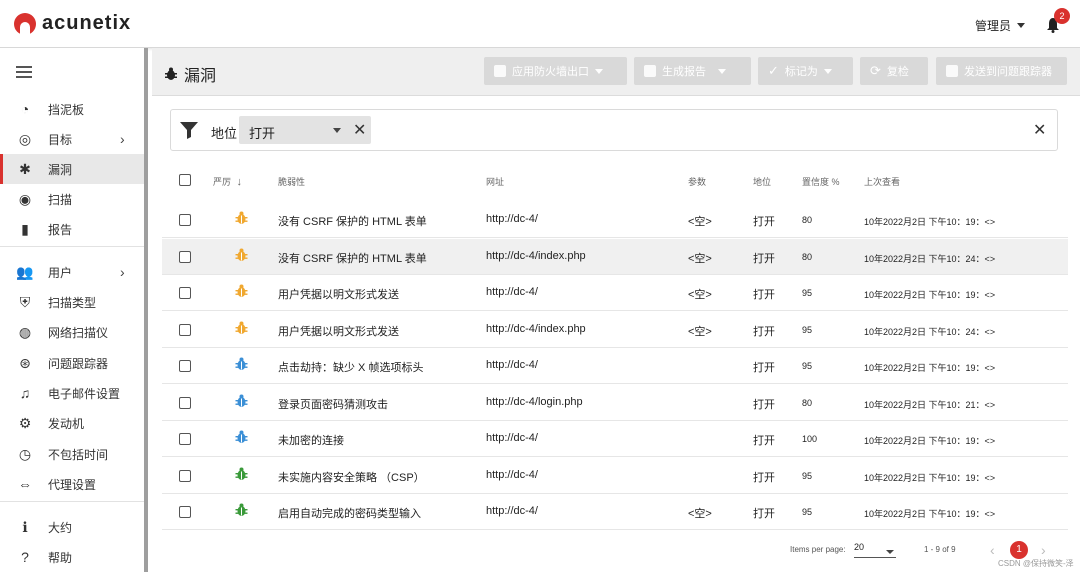  What do you see at coordinates (495, 181) in the screenshot?
I see `column-header-url: 网址` at bounding box center [495, 181].